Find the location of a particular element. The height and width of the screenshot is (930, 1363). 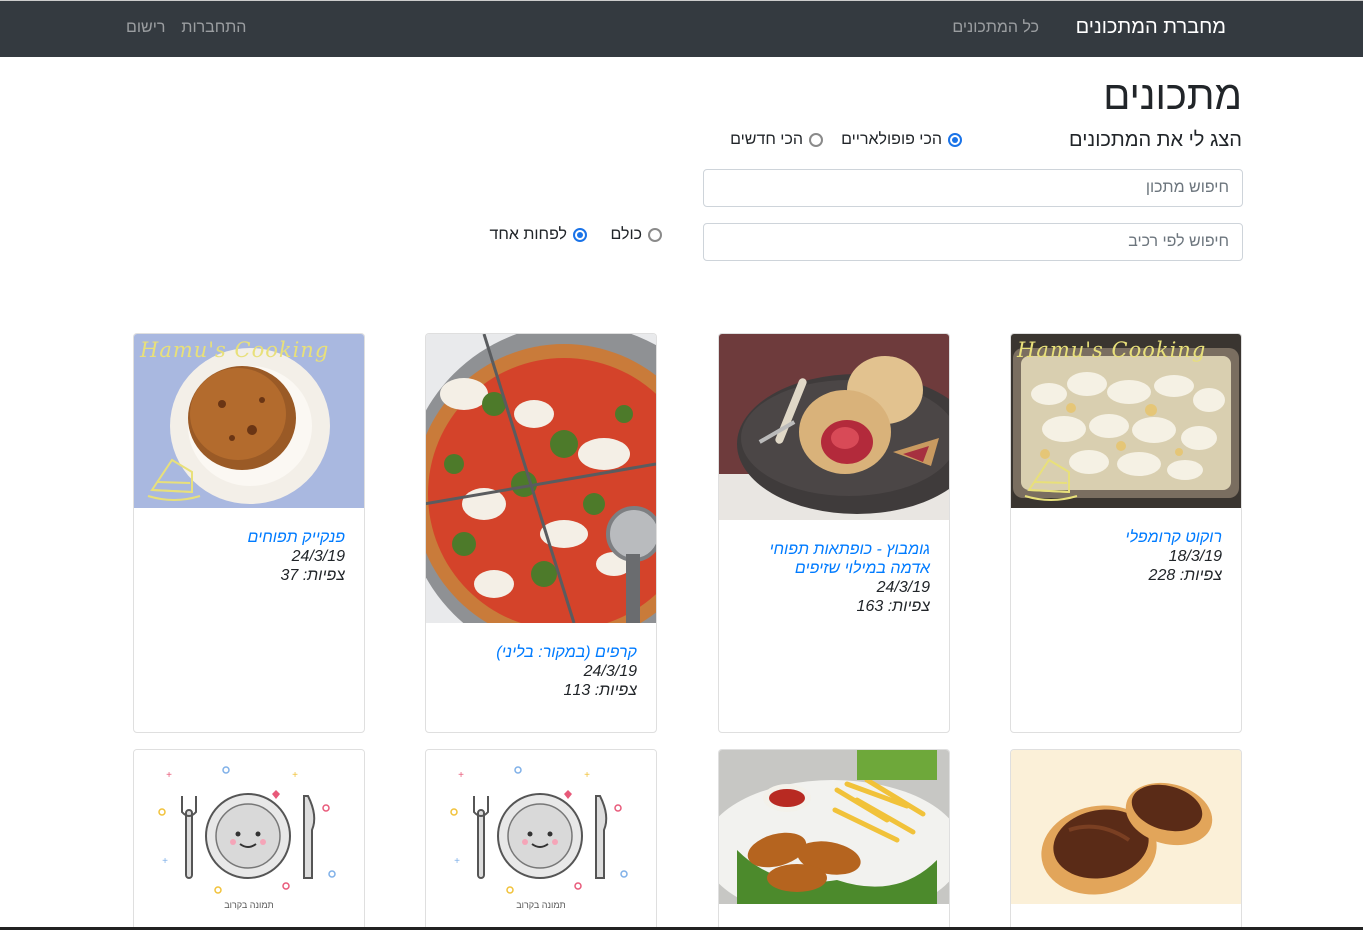

recipe-card-body: רוקוט קרומפלי 18/3/19 צפיות: 228 is located at coordinates (1126, 546).